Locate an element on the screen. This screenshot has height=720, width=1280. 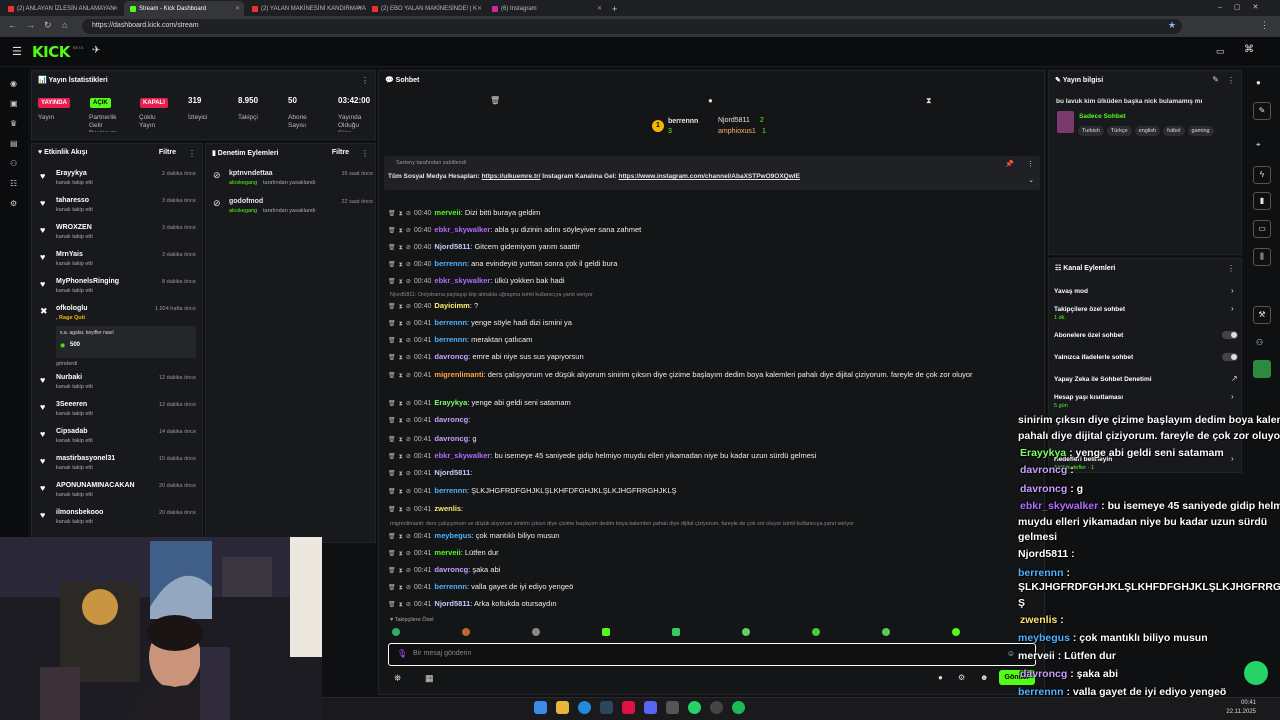
chat-bubble-icon: ● is located at coordinates (710, 100).